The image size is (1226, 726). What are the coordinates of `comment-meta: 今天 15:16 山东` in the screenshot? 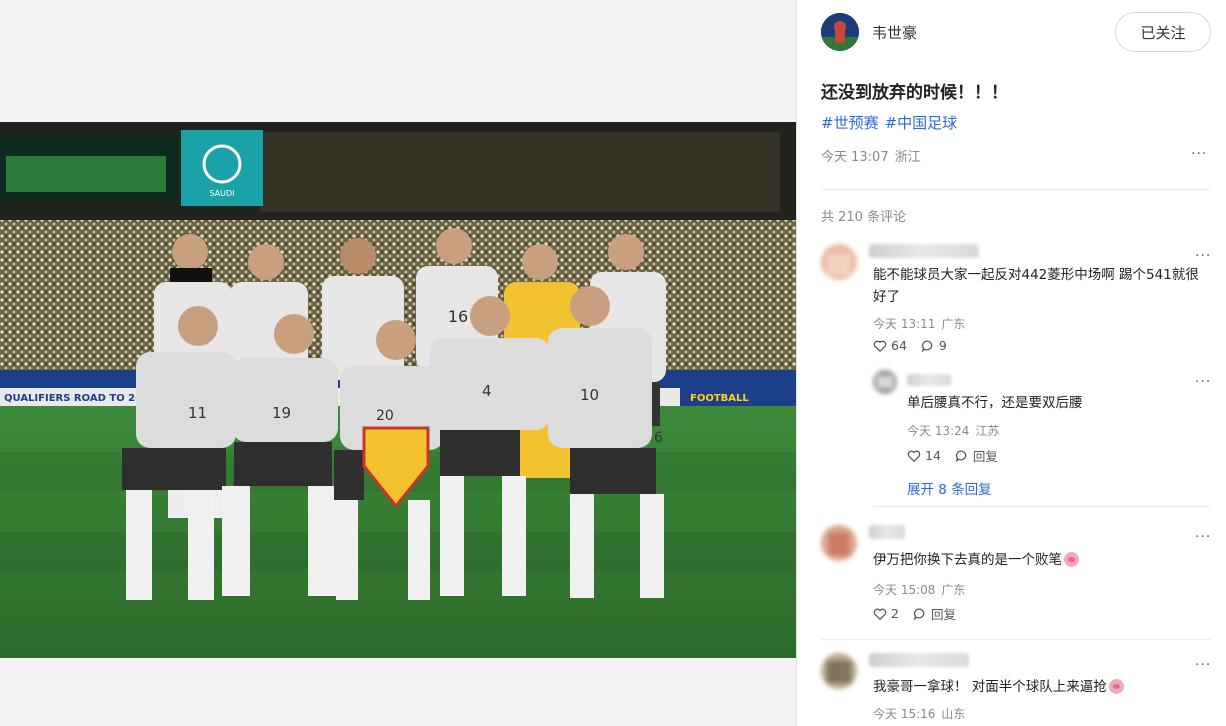 It's located at (919, 713).